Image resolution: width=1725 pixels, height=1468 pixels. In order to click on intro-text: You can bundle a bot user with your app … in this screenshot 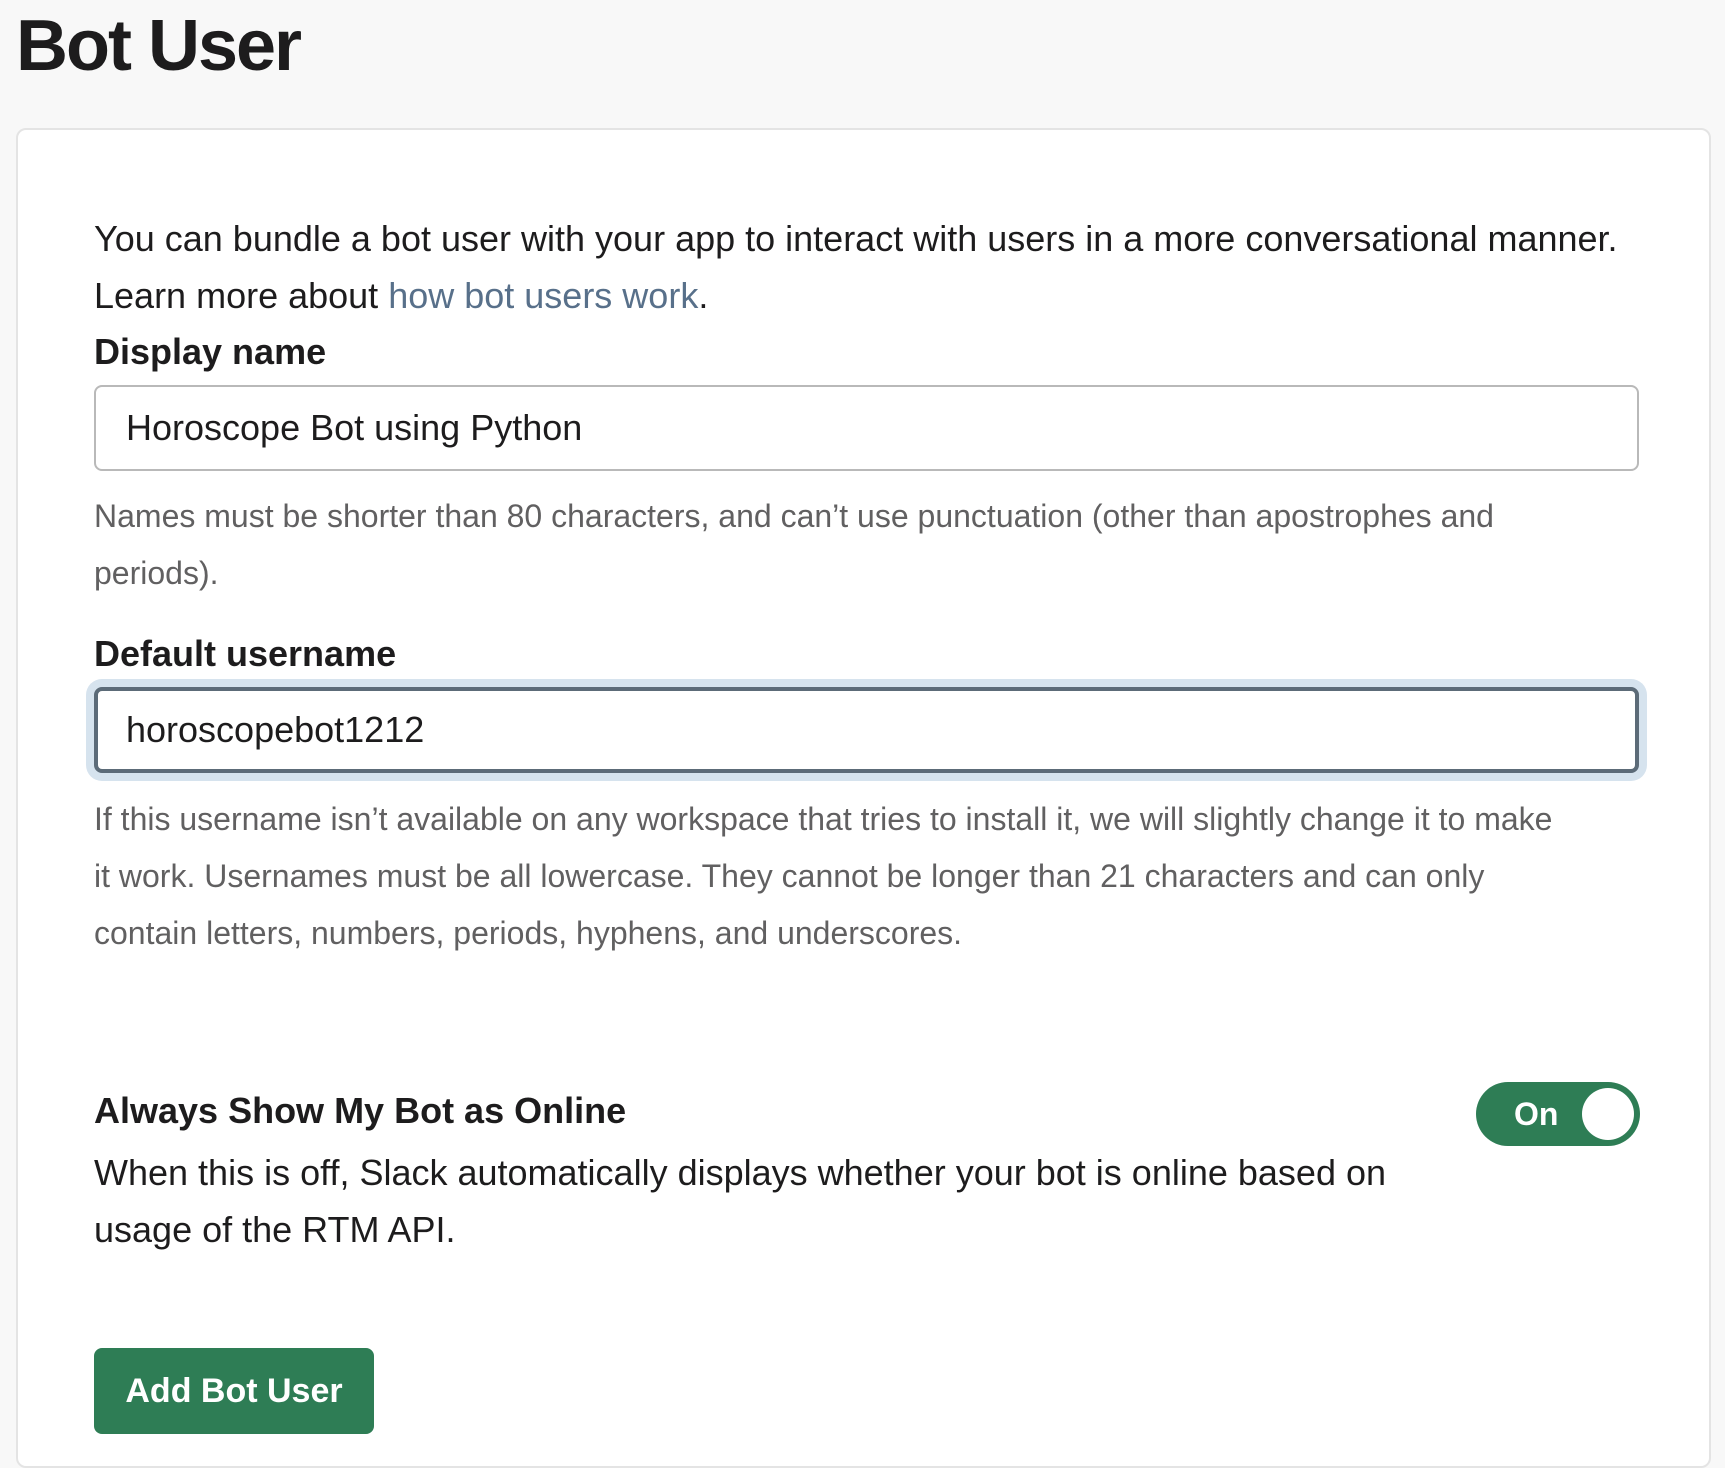, I will do `click(874, 267)`.